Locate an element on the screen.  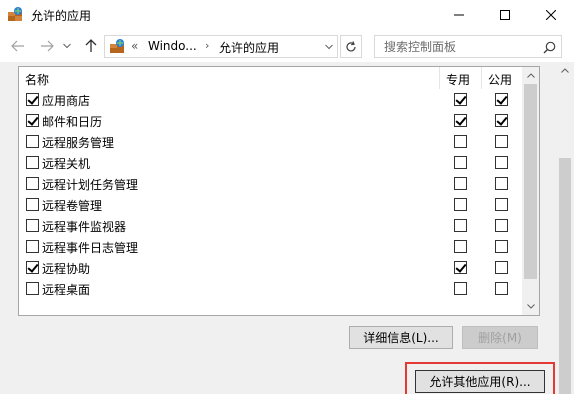
back-arrow-icon is located at coordinates (17, 46).